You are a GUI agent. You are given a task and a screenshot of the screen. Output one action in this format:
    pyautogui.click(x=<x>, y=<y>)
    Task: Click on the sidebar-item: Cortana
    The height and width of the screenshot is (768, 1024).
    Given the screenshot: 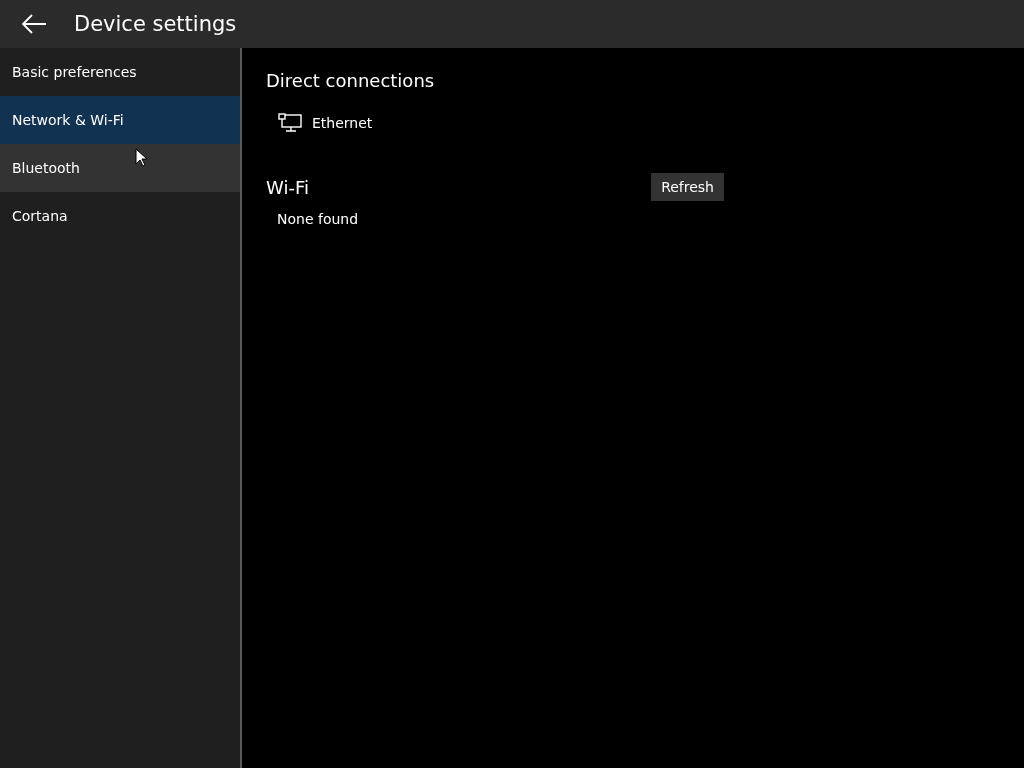 What is the action you would take?
    pyautogui.click(x=120, y=216)
    